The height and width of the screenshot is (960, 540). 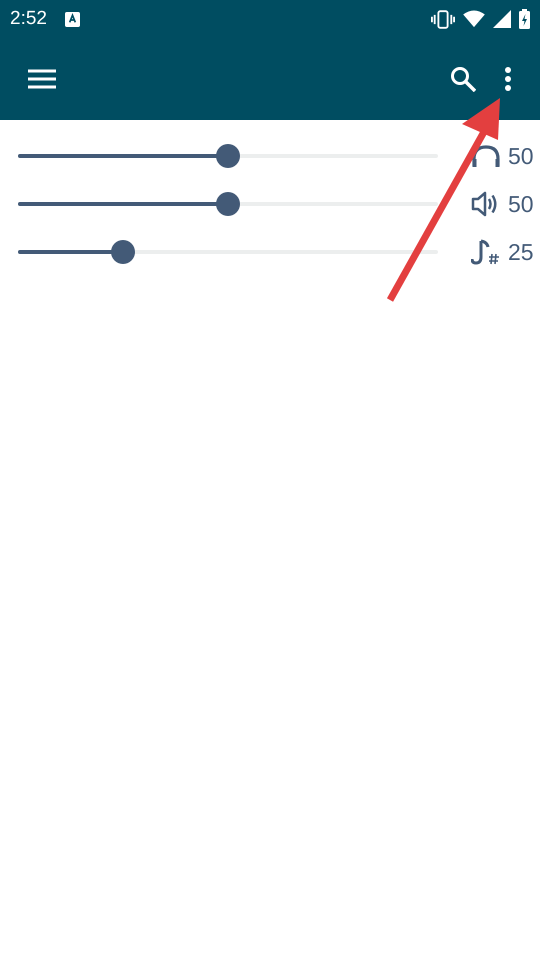 I want to click on signal-icon, so click(x=502, y=19).